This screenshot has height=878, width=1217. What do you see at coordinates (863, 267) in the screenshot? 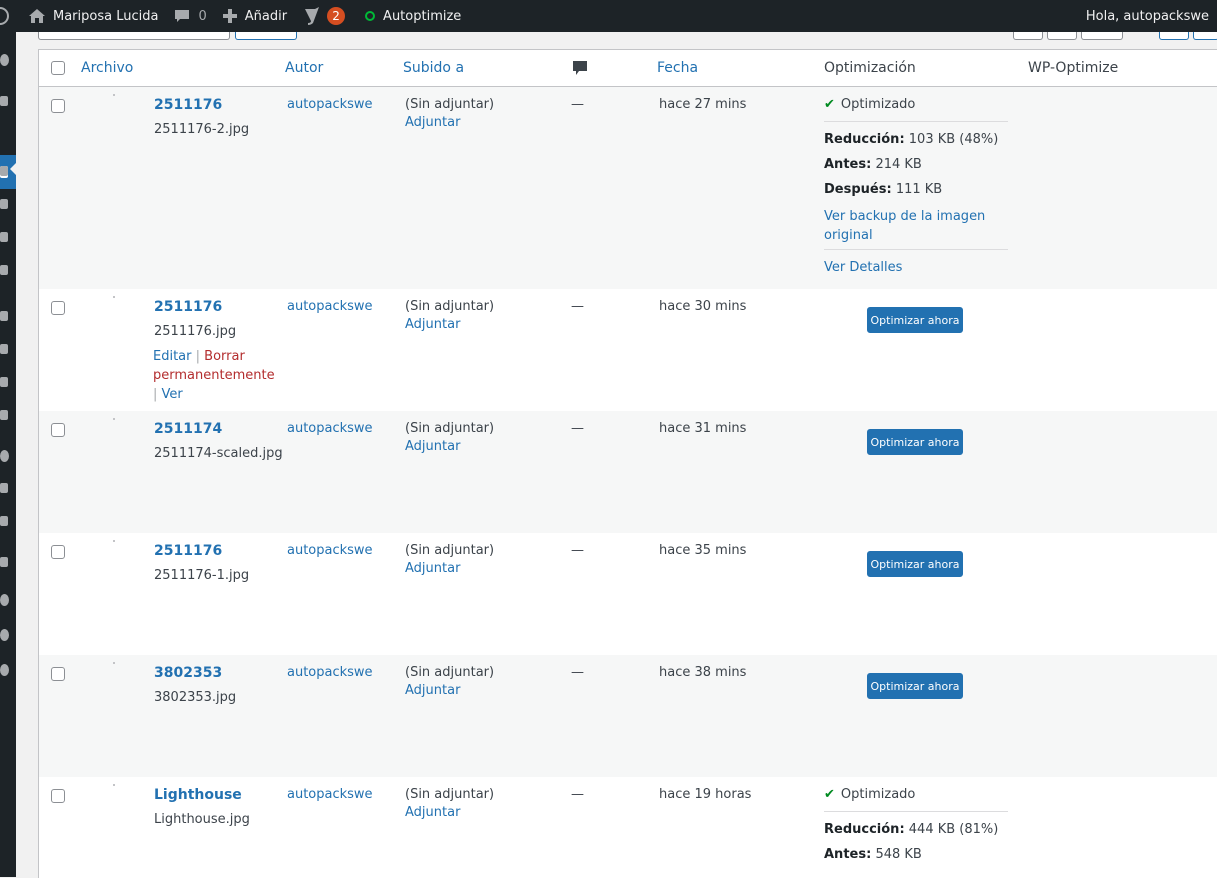
I see `view-details-link: Ver Detalles` at bounding box center [863, 267].